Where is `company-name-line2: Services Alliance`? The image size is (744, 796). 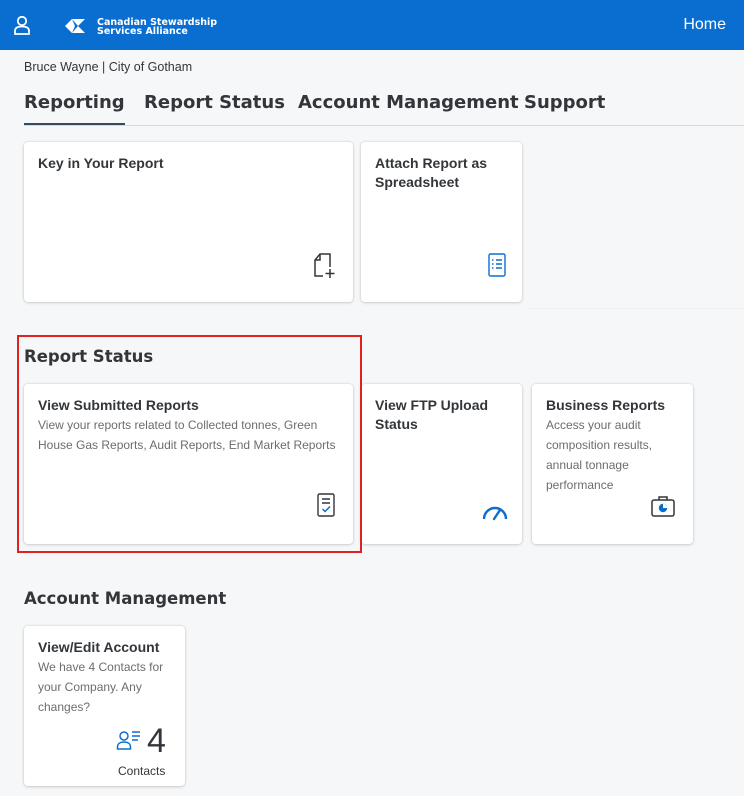 company-name-line2: Services Alliance is located at coordinates (142, 31).